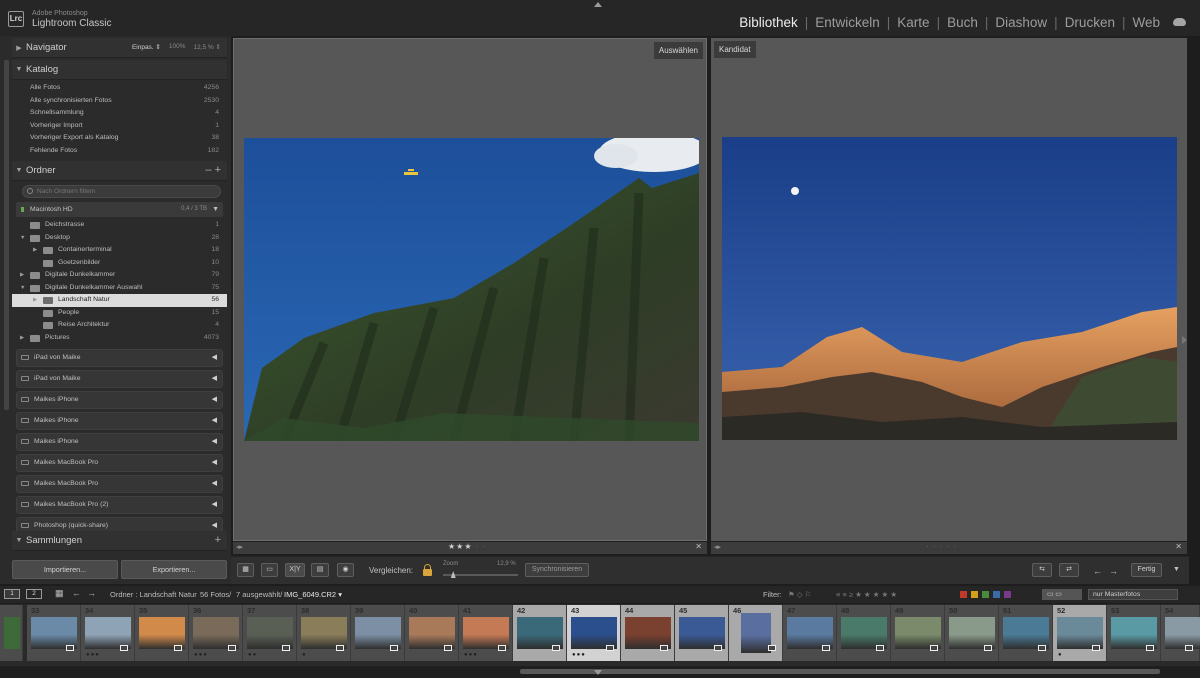  Describe the element at coordinates (1097, 571) in the screenshot. I see `previous-photo-icon: ←` at that location.